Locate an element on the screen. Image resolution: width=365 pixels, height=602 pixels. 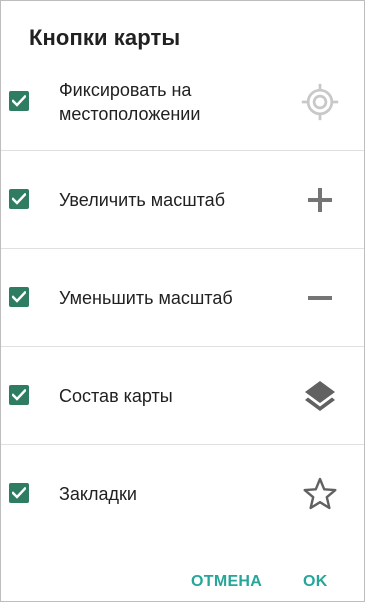
list-item-label: Увеличить масштаб is located at coordinates (142, 199).